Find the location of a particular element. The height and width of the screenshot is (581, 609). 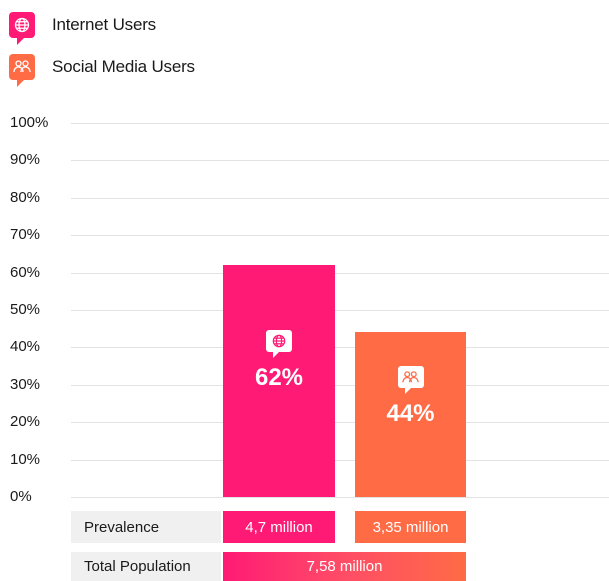

total-population-label-text: Total Population is located at coordinates (137, 566).